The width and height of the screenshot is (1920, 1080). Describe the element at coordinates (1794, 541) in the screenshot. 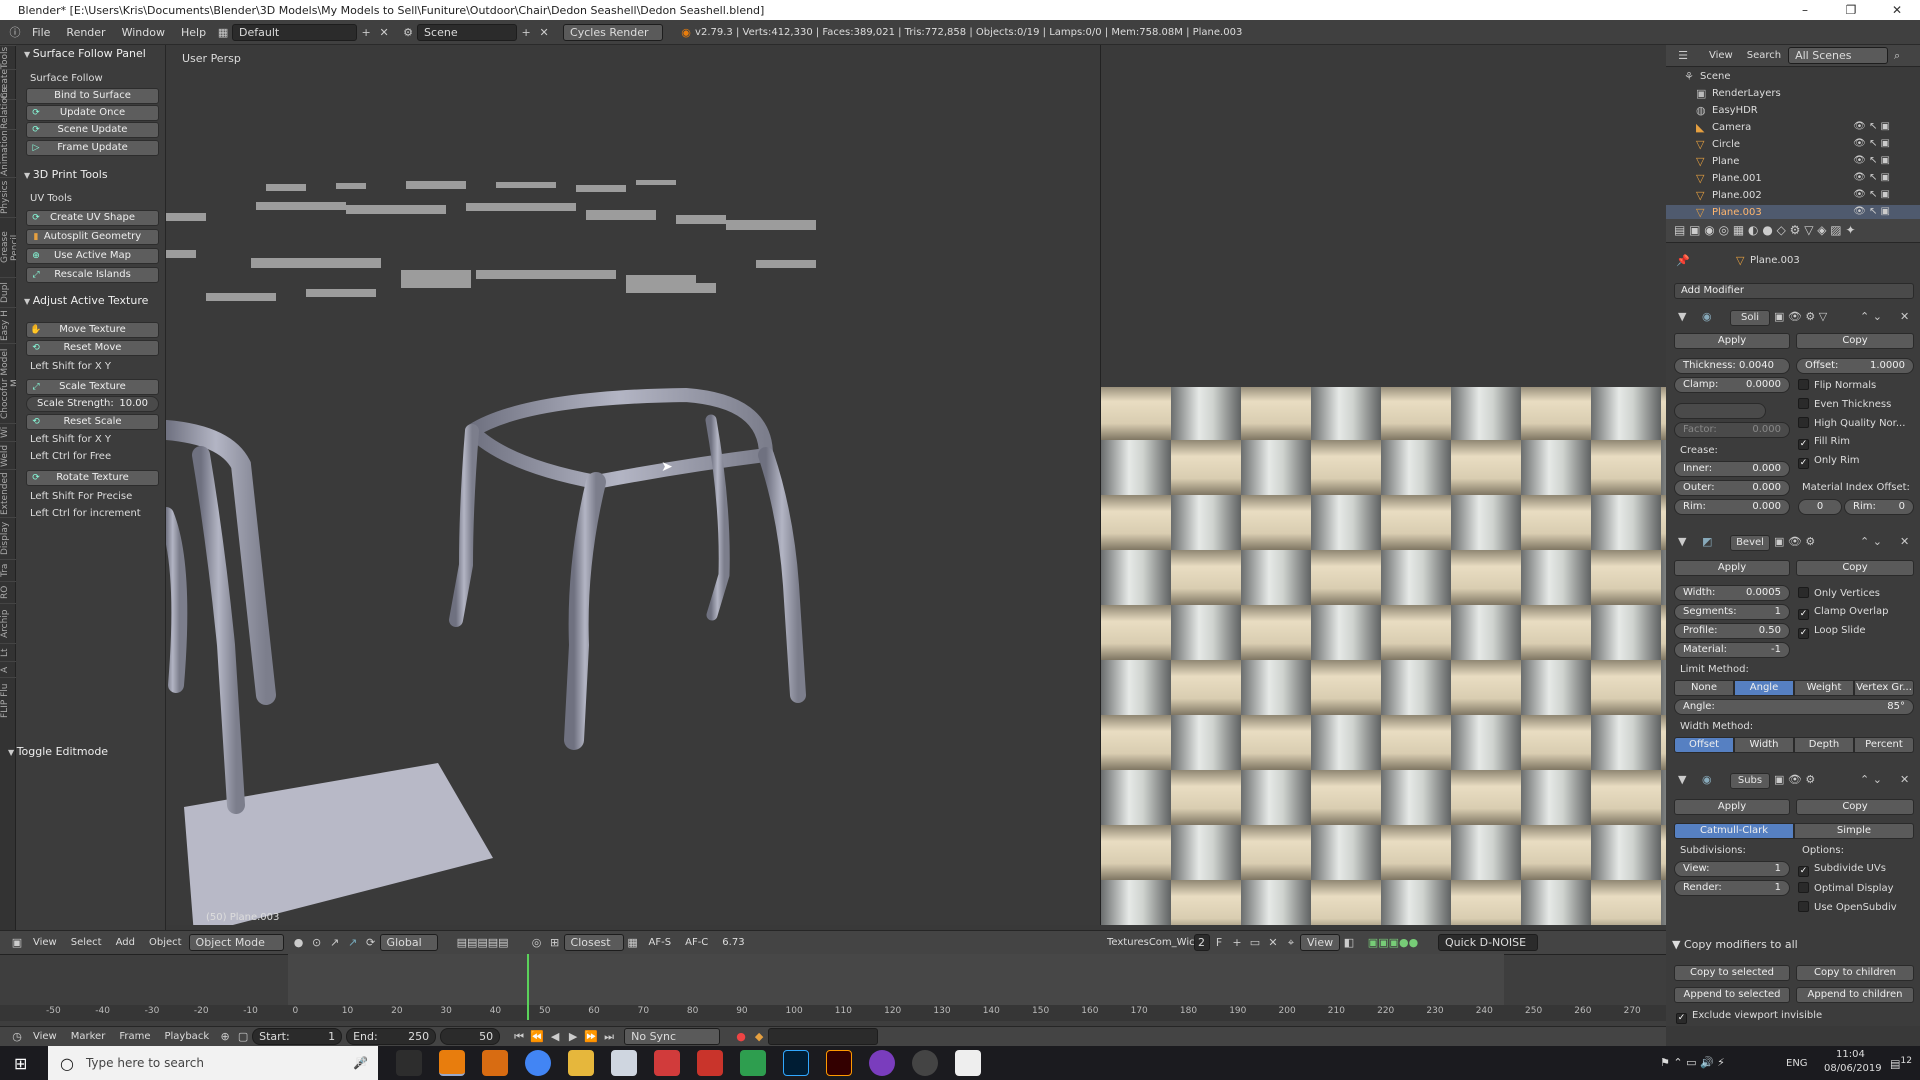

I see `modifier-toggle-icons: ▣ 👁 ⚙` at that location.